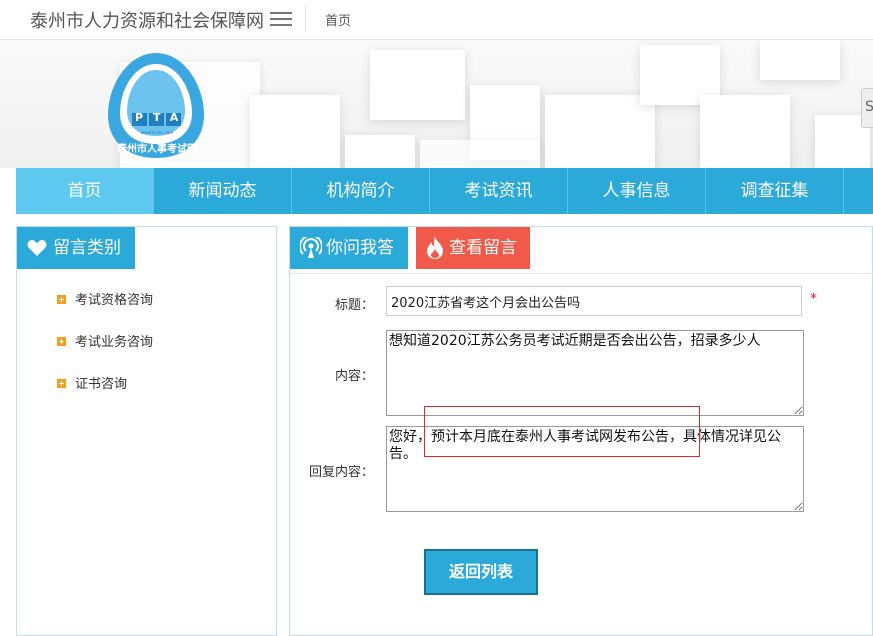  Describe the element at coordinates (360, 248) in the screenshot. I see `tab-ask-label: 你问我答` at that location.